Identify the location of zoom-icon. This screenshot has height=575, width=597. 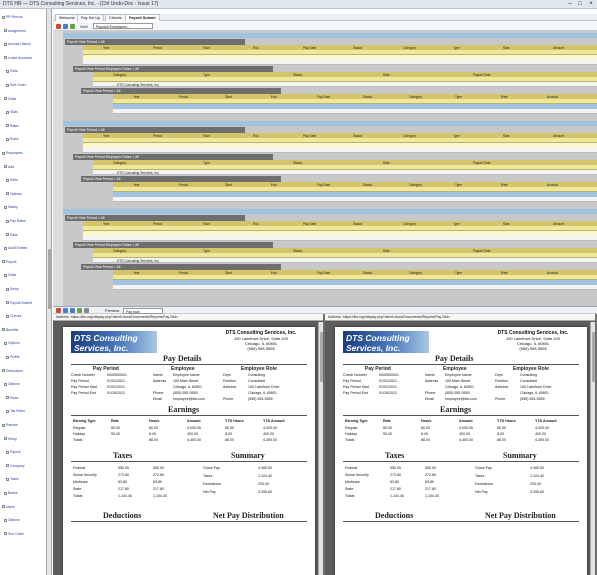
(86, 310).